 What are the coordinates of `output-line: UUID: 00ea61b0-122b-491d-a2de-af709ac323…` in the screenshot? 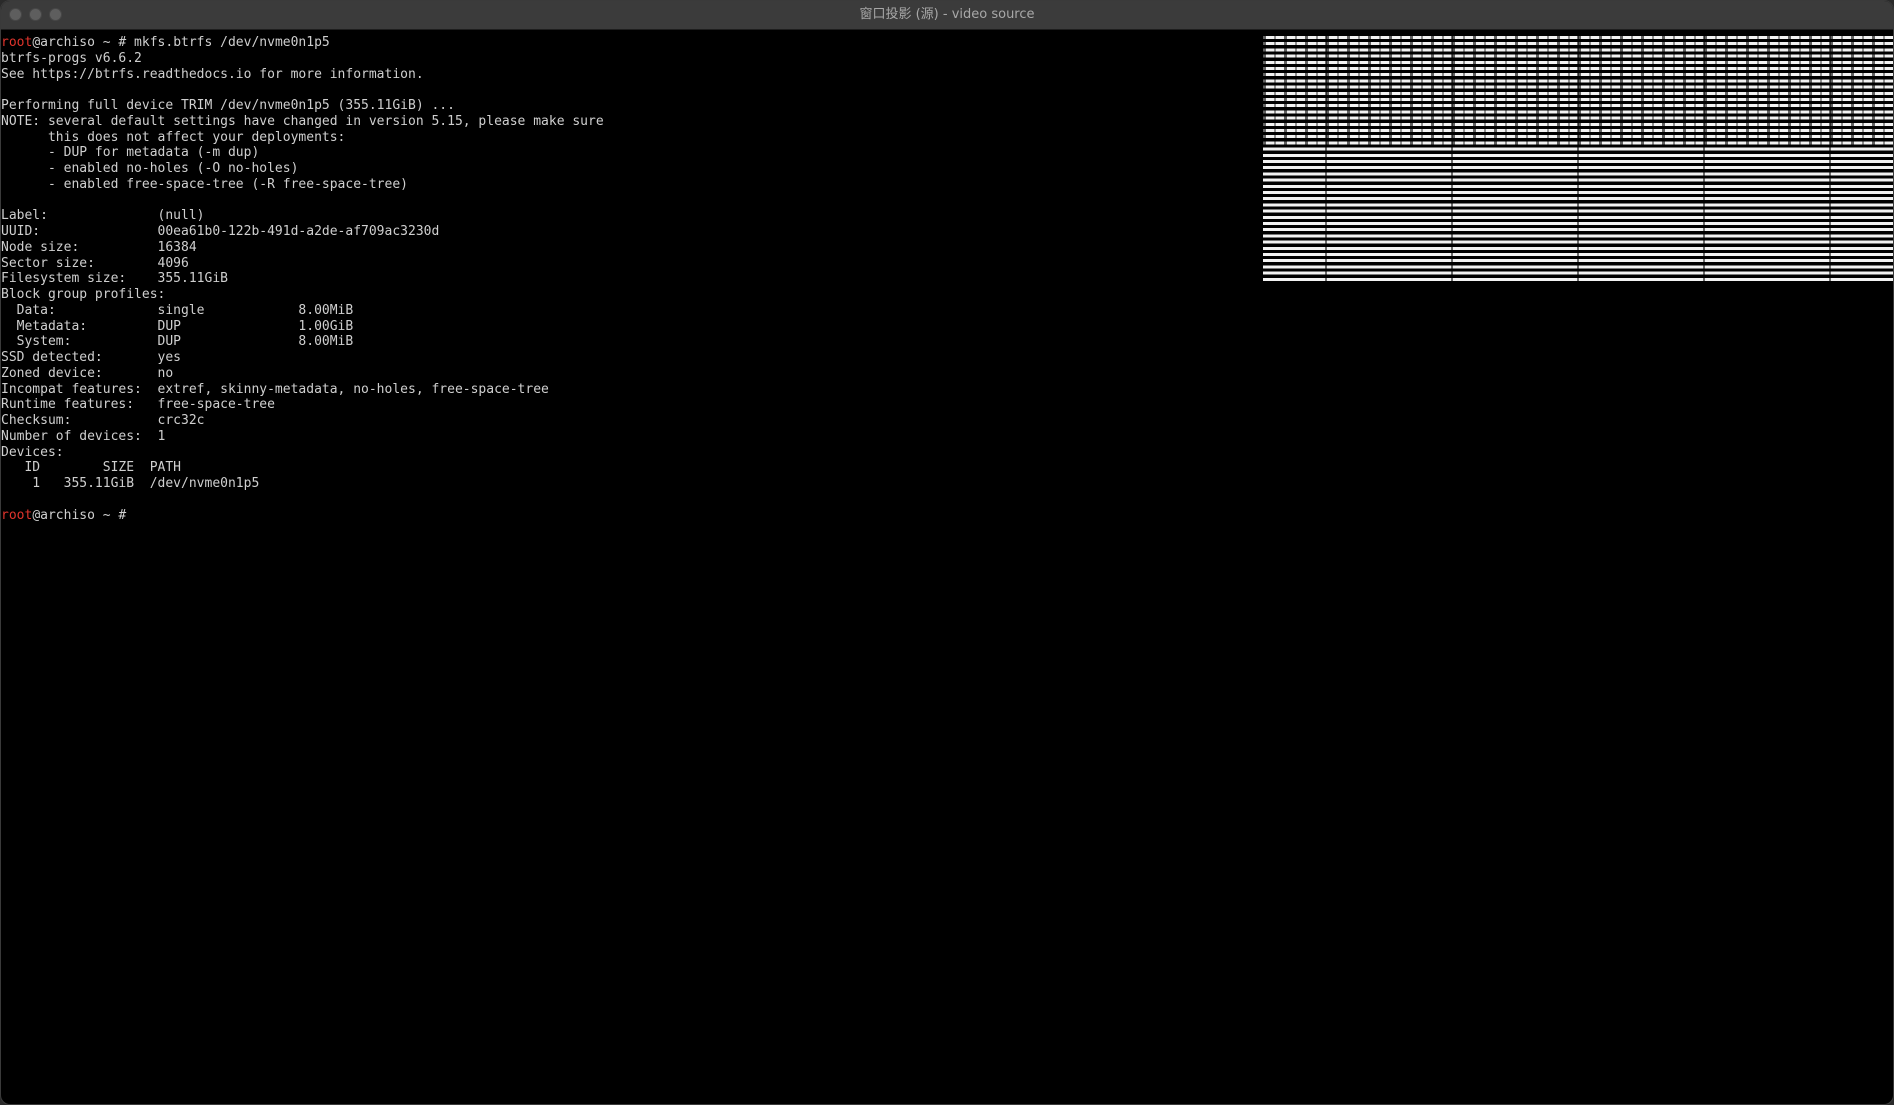 It's located at (220, 231).